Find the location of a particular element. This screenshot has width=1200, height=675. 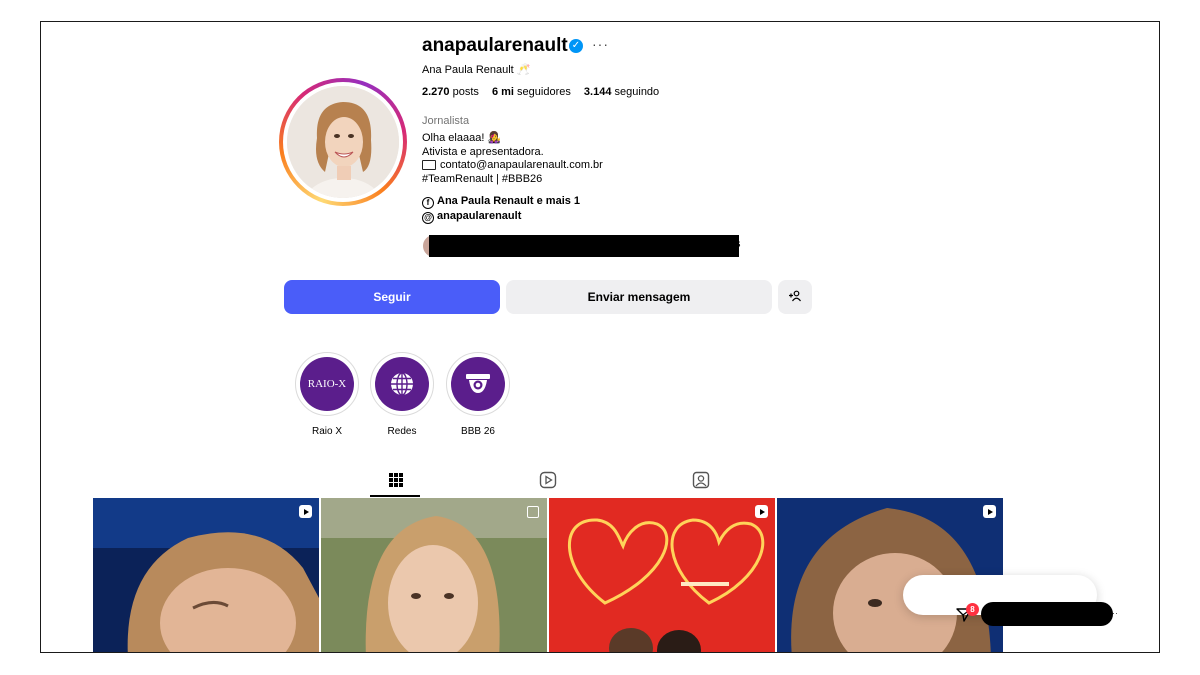

facebook-link: f Ana Paula Renault e mais 1 is located at coordinates (501, 201).